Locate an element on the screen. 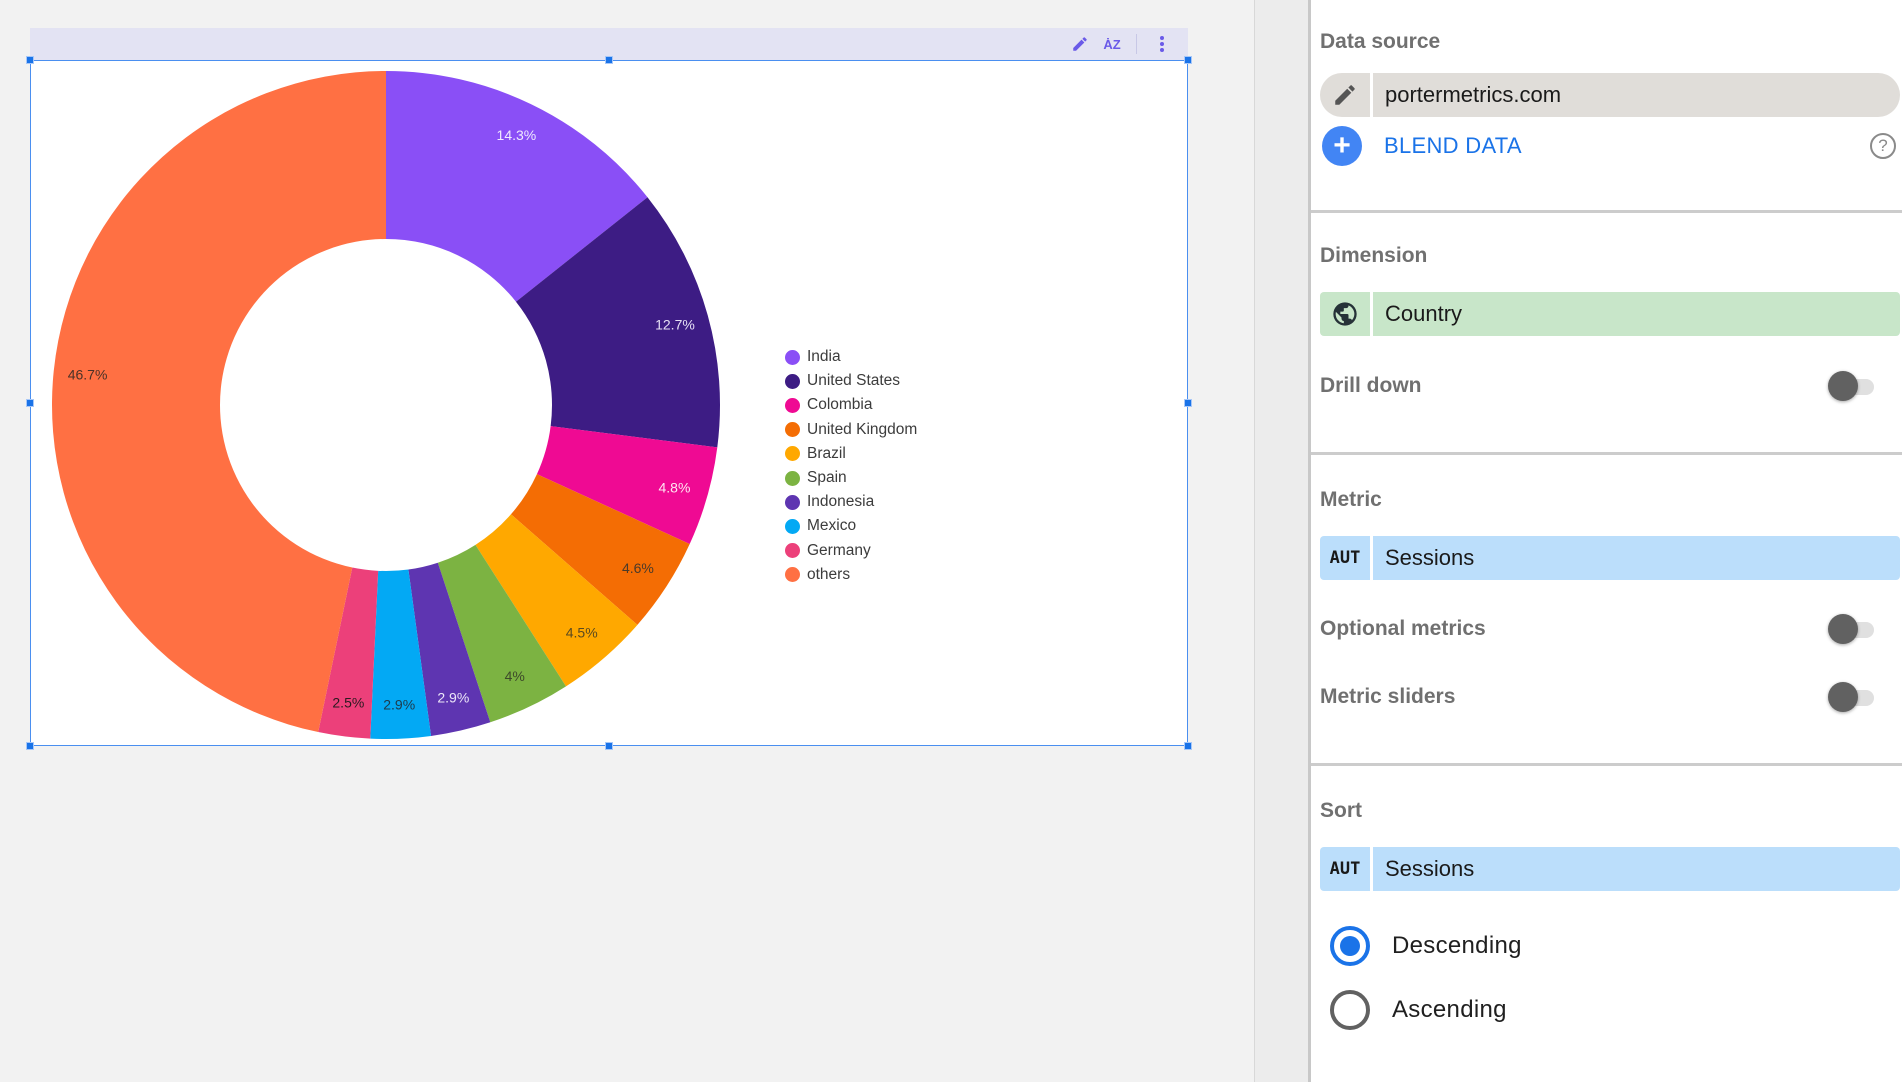  legend-item: Mexico is located at coordinates (851, 526).